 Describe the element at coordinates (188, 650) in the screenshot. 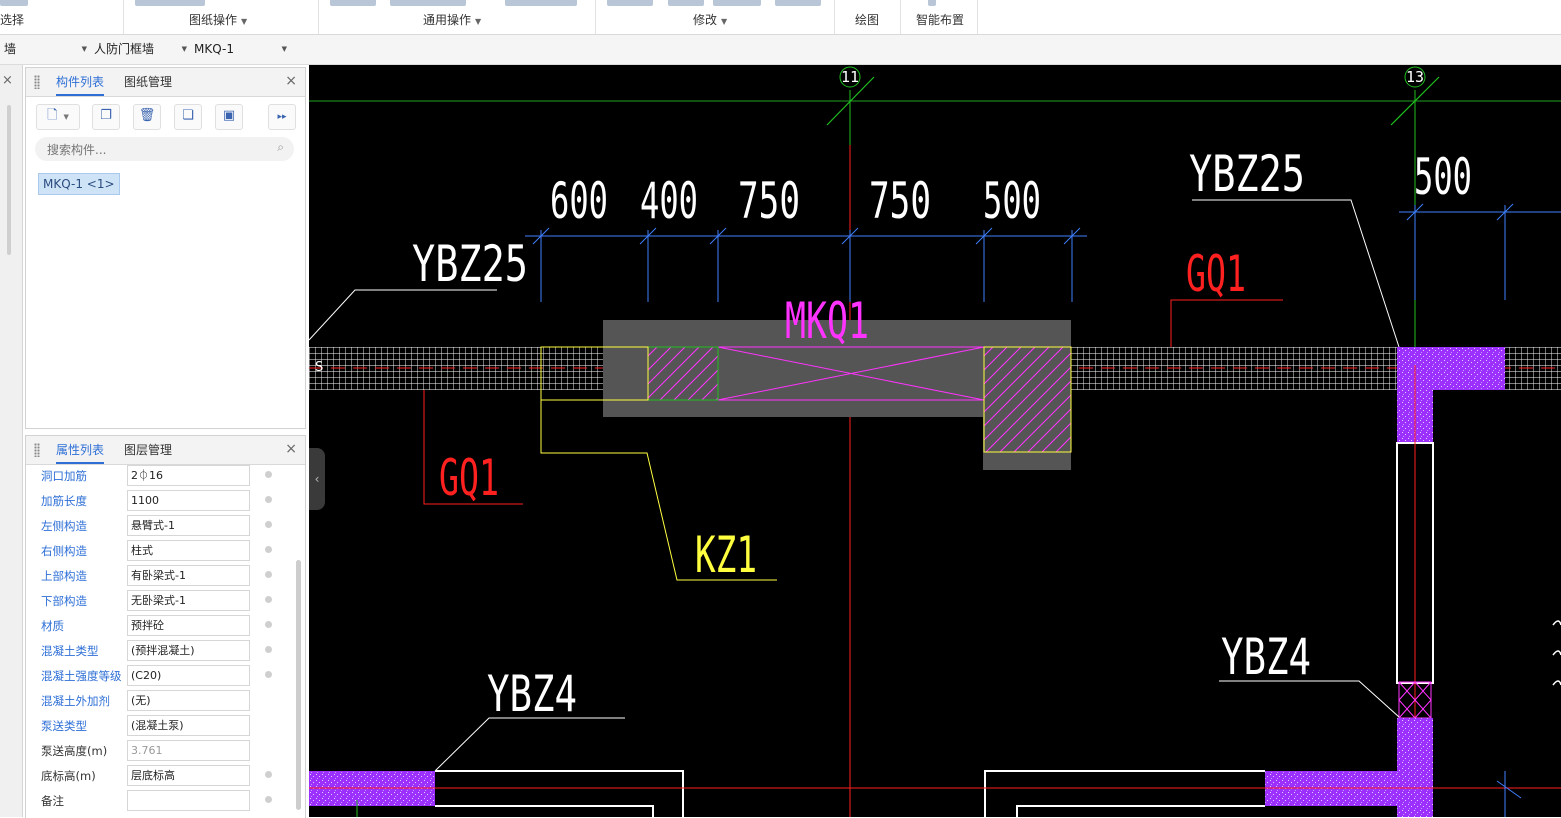

I see `property-value-field: (预拌混凝土)` at that location.